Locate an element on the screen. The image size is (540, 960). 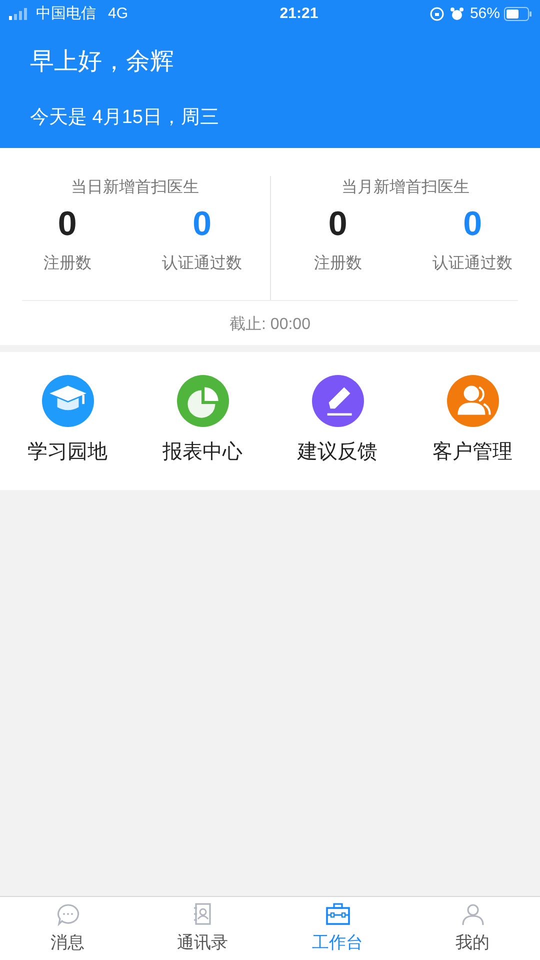
tab: 我的 is located at coordinates (472, 928).